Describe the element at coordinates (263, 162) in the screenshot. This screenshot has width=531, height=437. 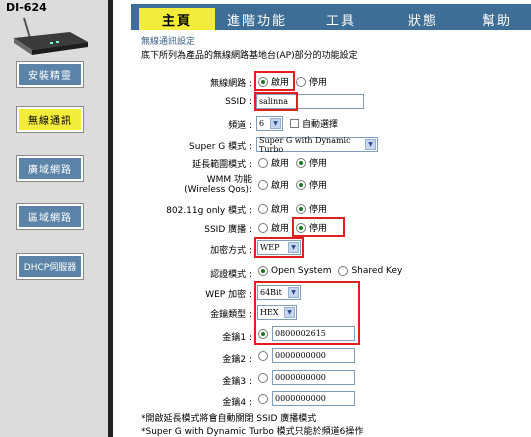
I see `extended-range-on-radio` at that location.